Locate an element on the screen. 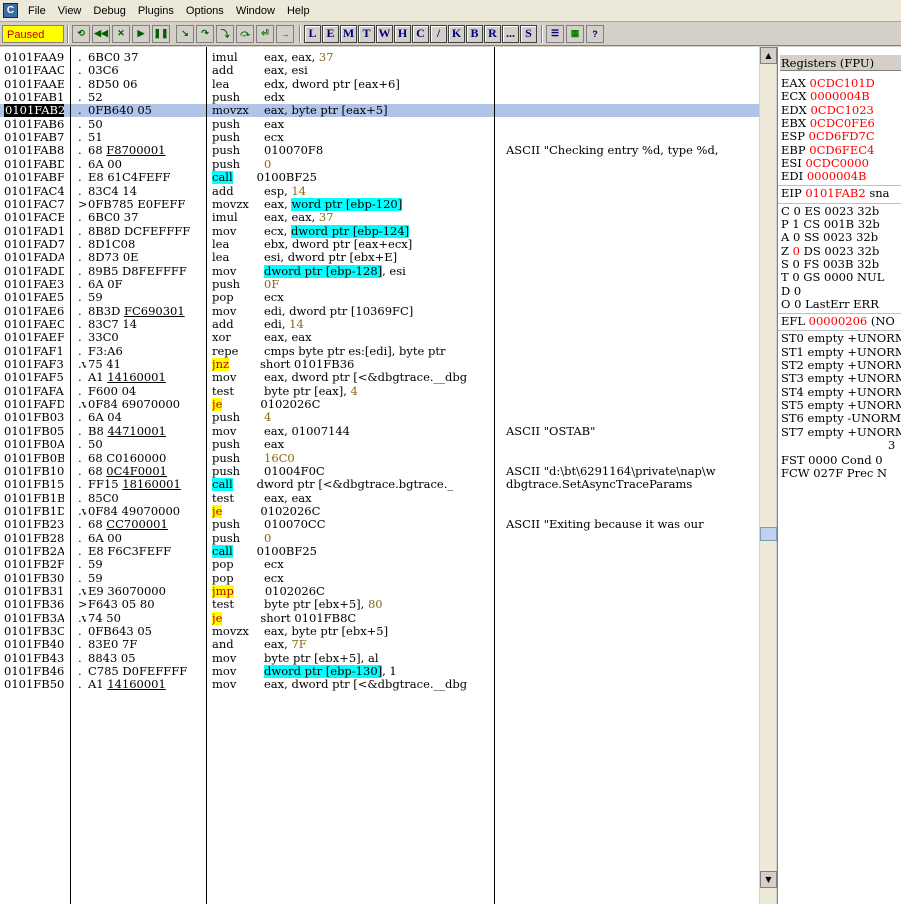 The width and height of the screenshot is (901, 904). disasm-row: 0101FB28. 6A 00 push 0 is located at coordinates (379, 538).